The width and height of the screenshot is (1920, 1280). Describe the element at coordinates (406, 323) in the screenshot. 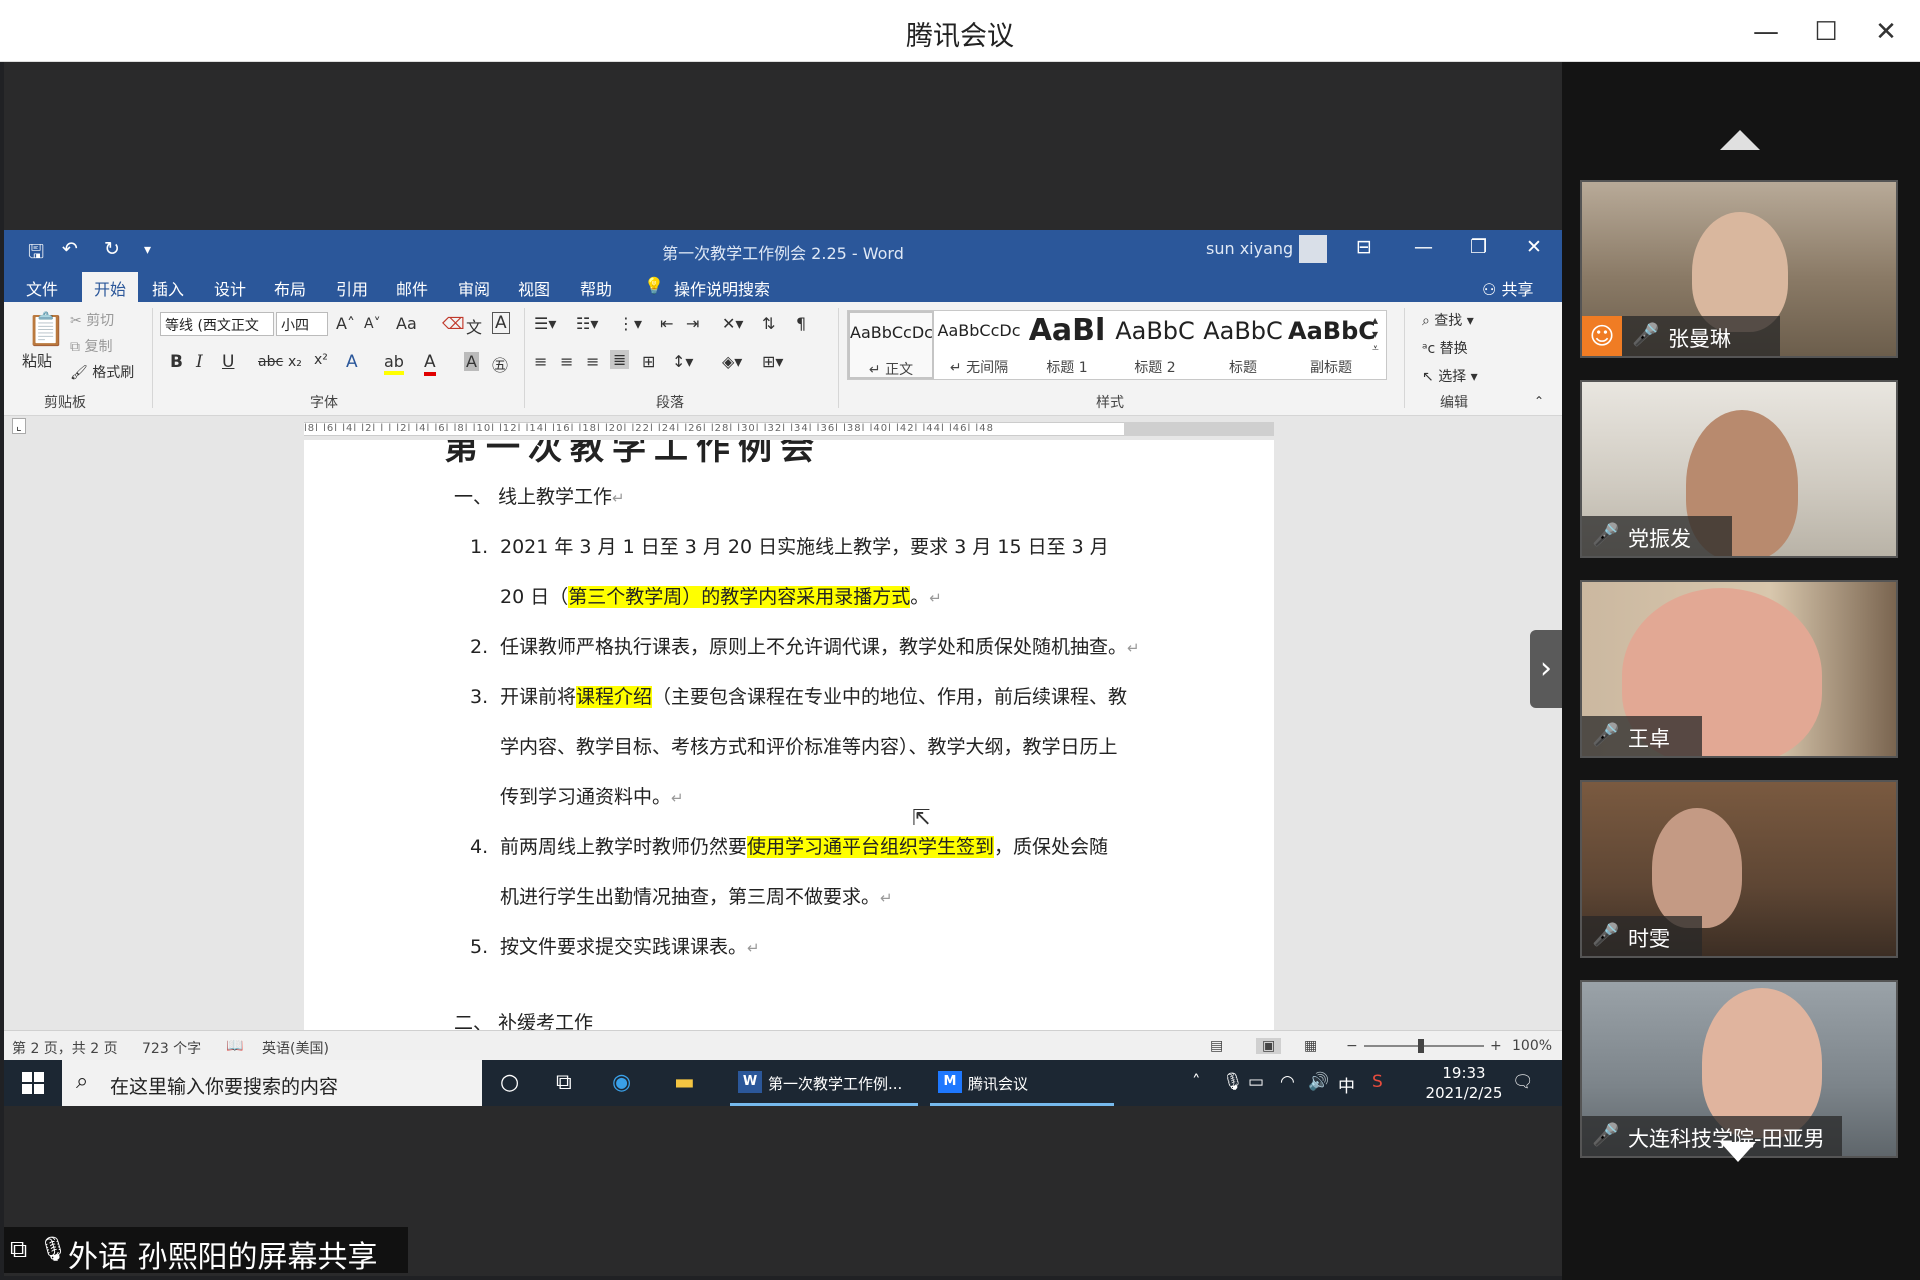

I see `change-case-button: Aa` at that location.